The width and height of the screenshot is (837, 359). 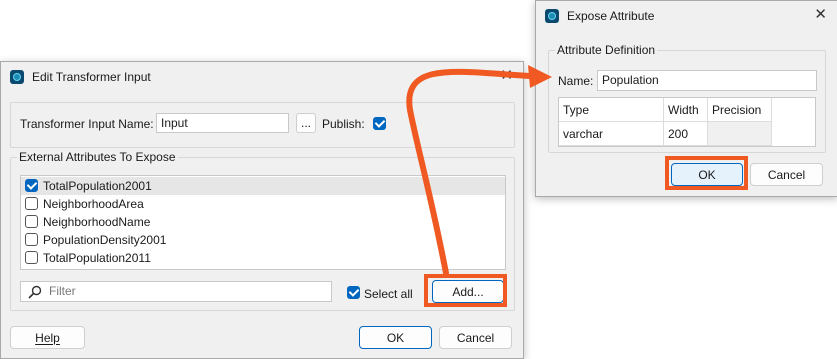 I want to click on select-all-label: Select all, so click(x=388, y=294).